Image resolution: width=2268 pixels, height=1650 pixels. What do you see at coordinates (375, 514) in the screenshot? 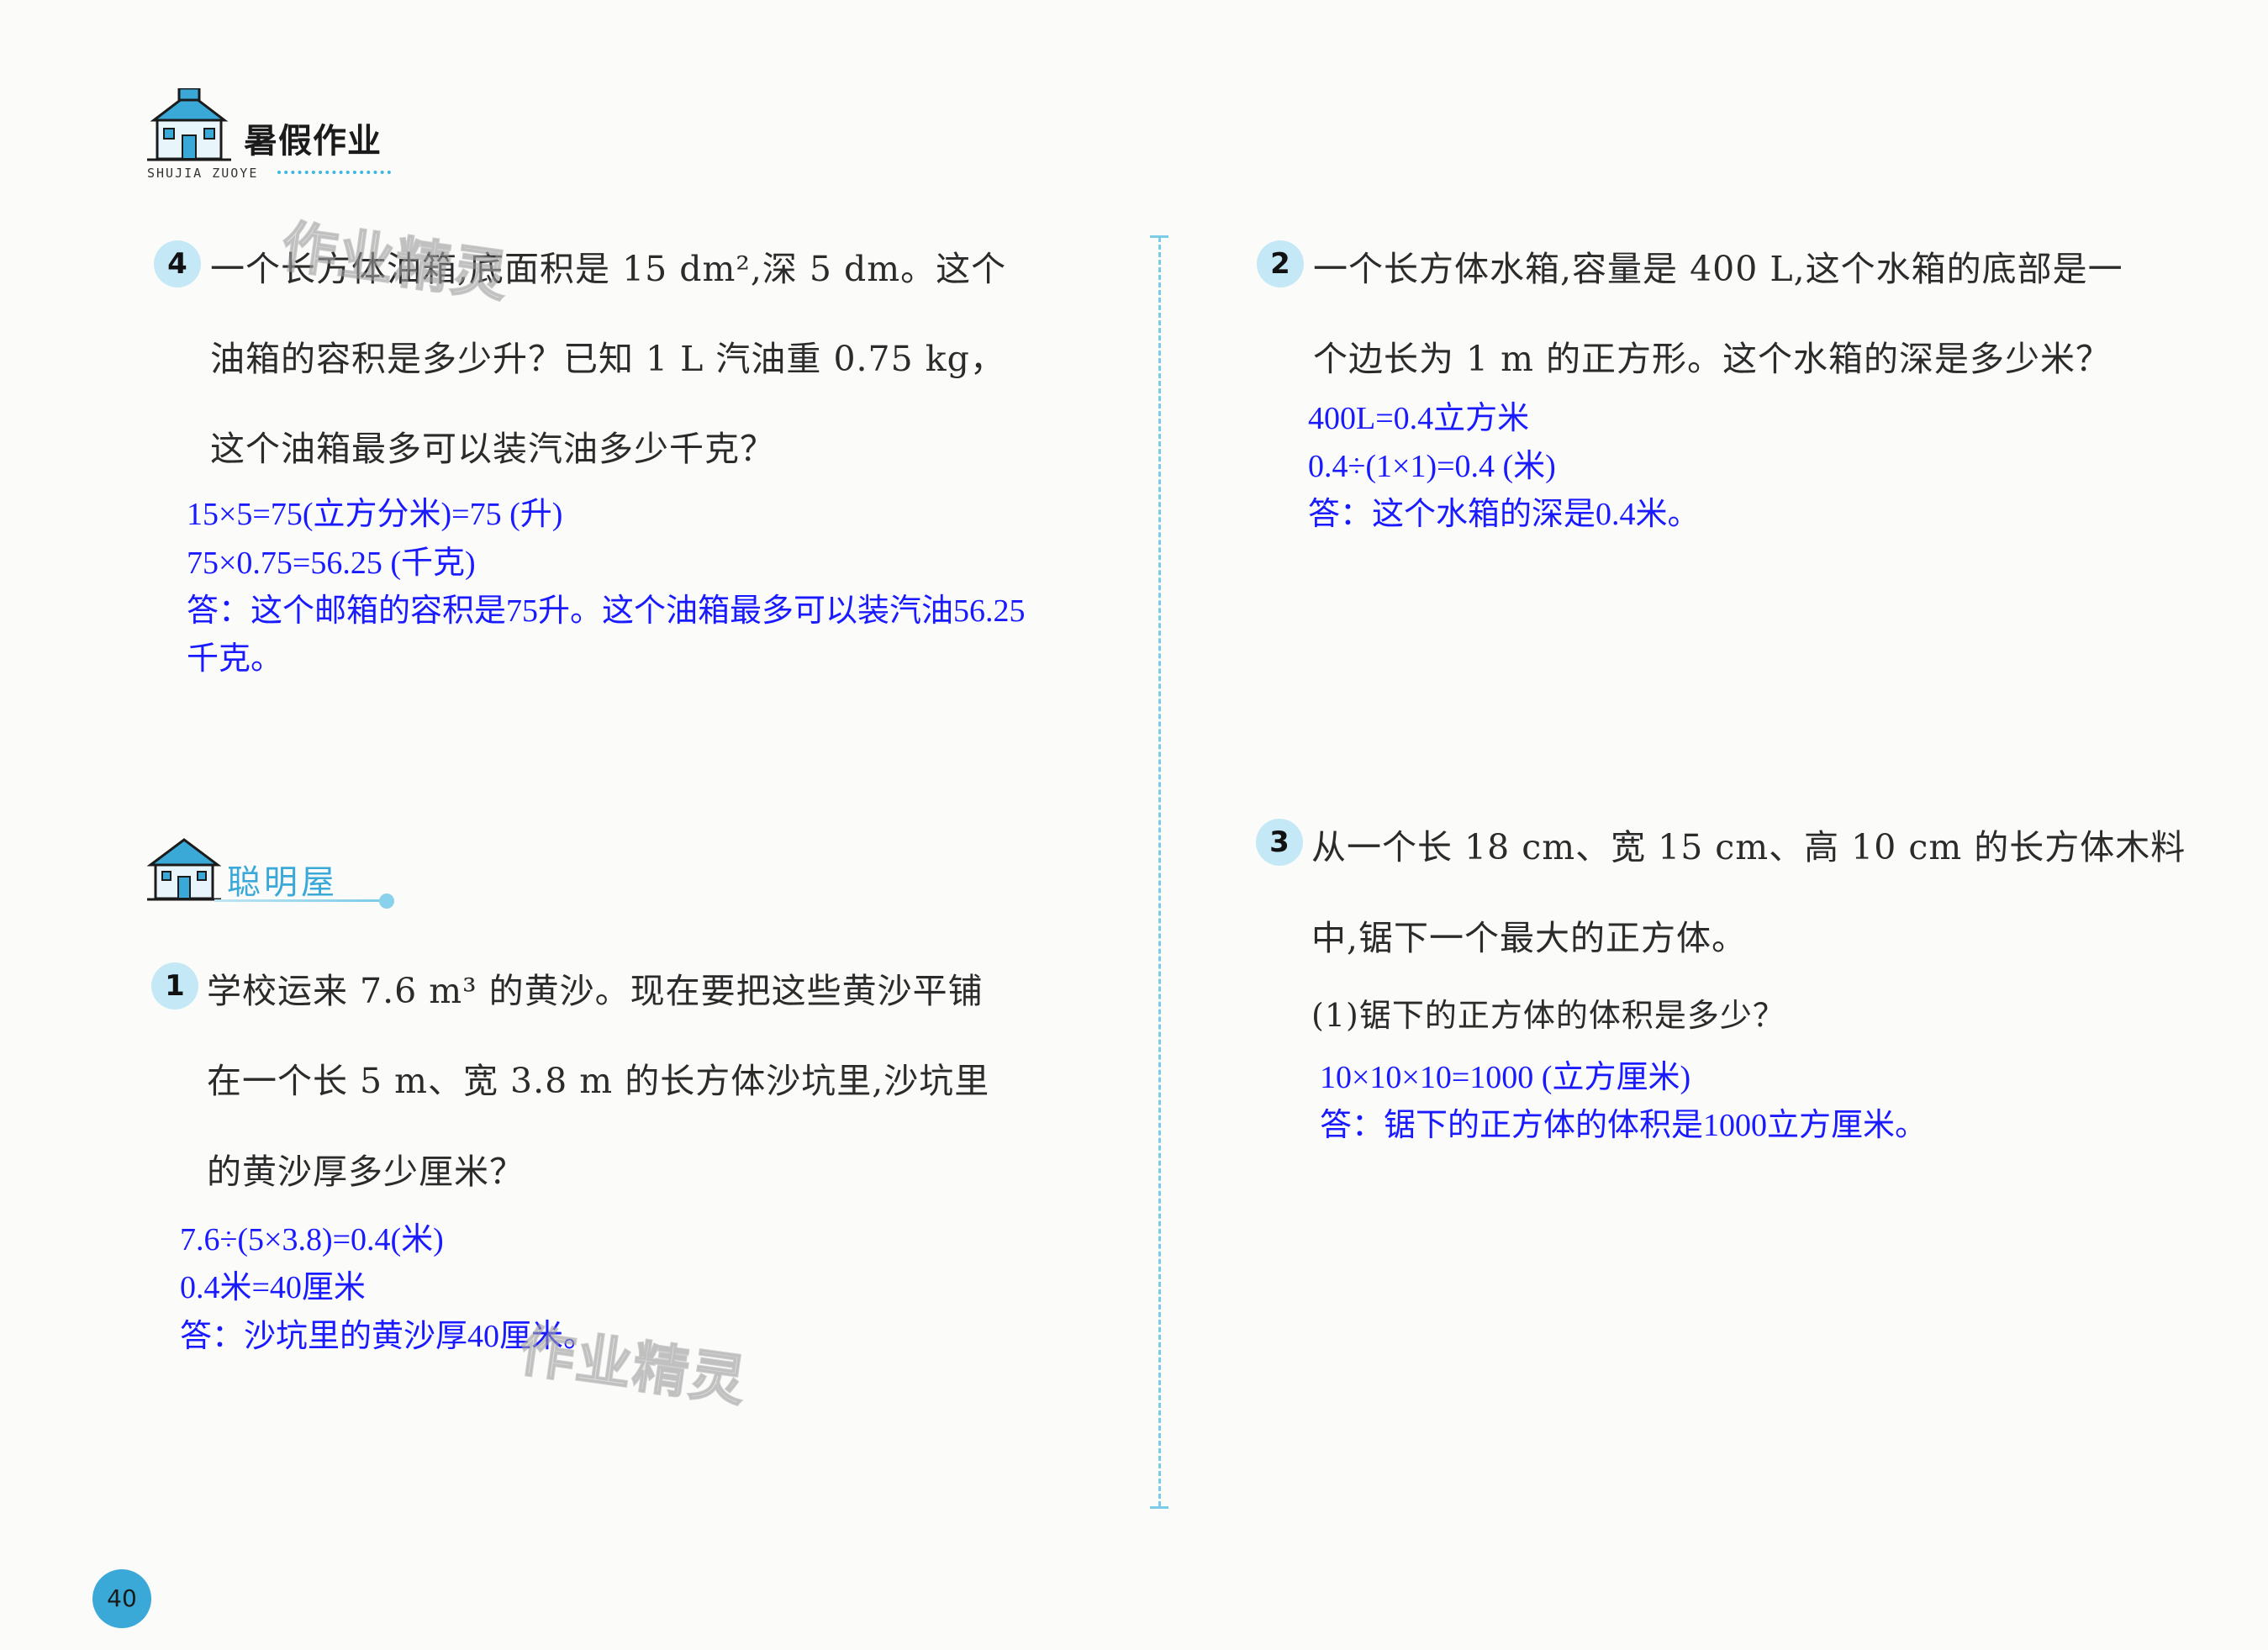
I see `answer-line: 15×5=75(立方分米)=75 (升)` at bounding box center [375, 514].